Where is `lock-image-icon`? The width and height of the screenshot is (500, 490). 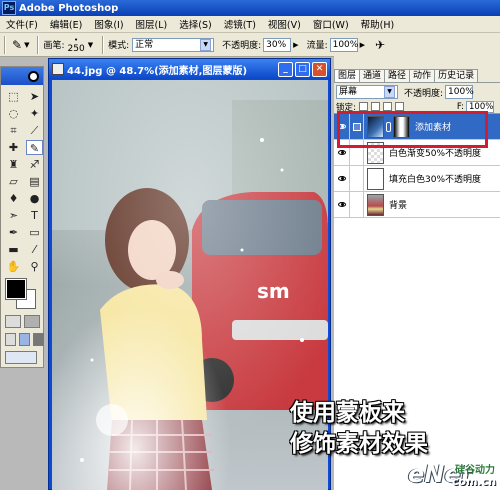
lock-image-icon is located at coordinates (375, 106).